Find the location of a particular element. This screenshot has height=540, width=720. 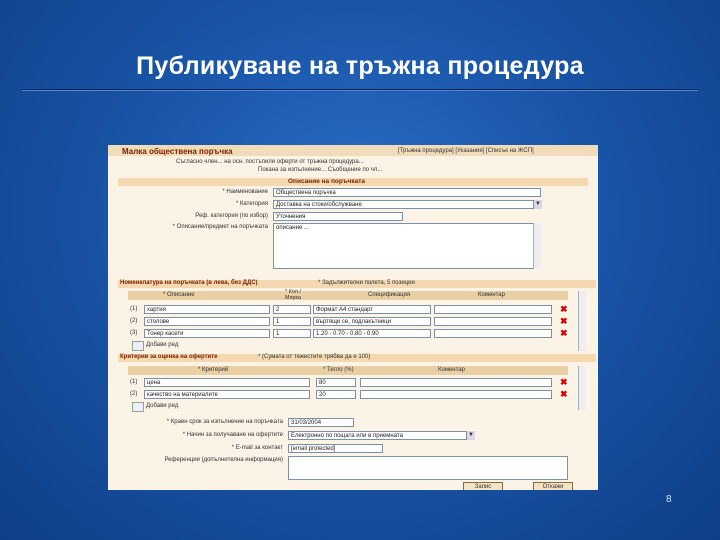

field-label-refcategory: Реф. категория (по избор) is located at coordinates (231, 216).